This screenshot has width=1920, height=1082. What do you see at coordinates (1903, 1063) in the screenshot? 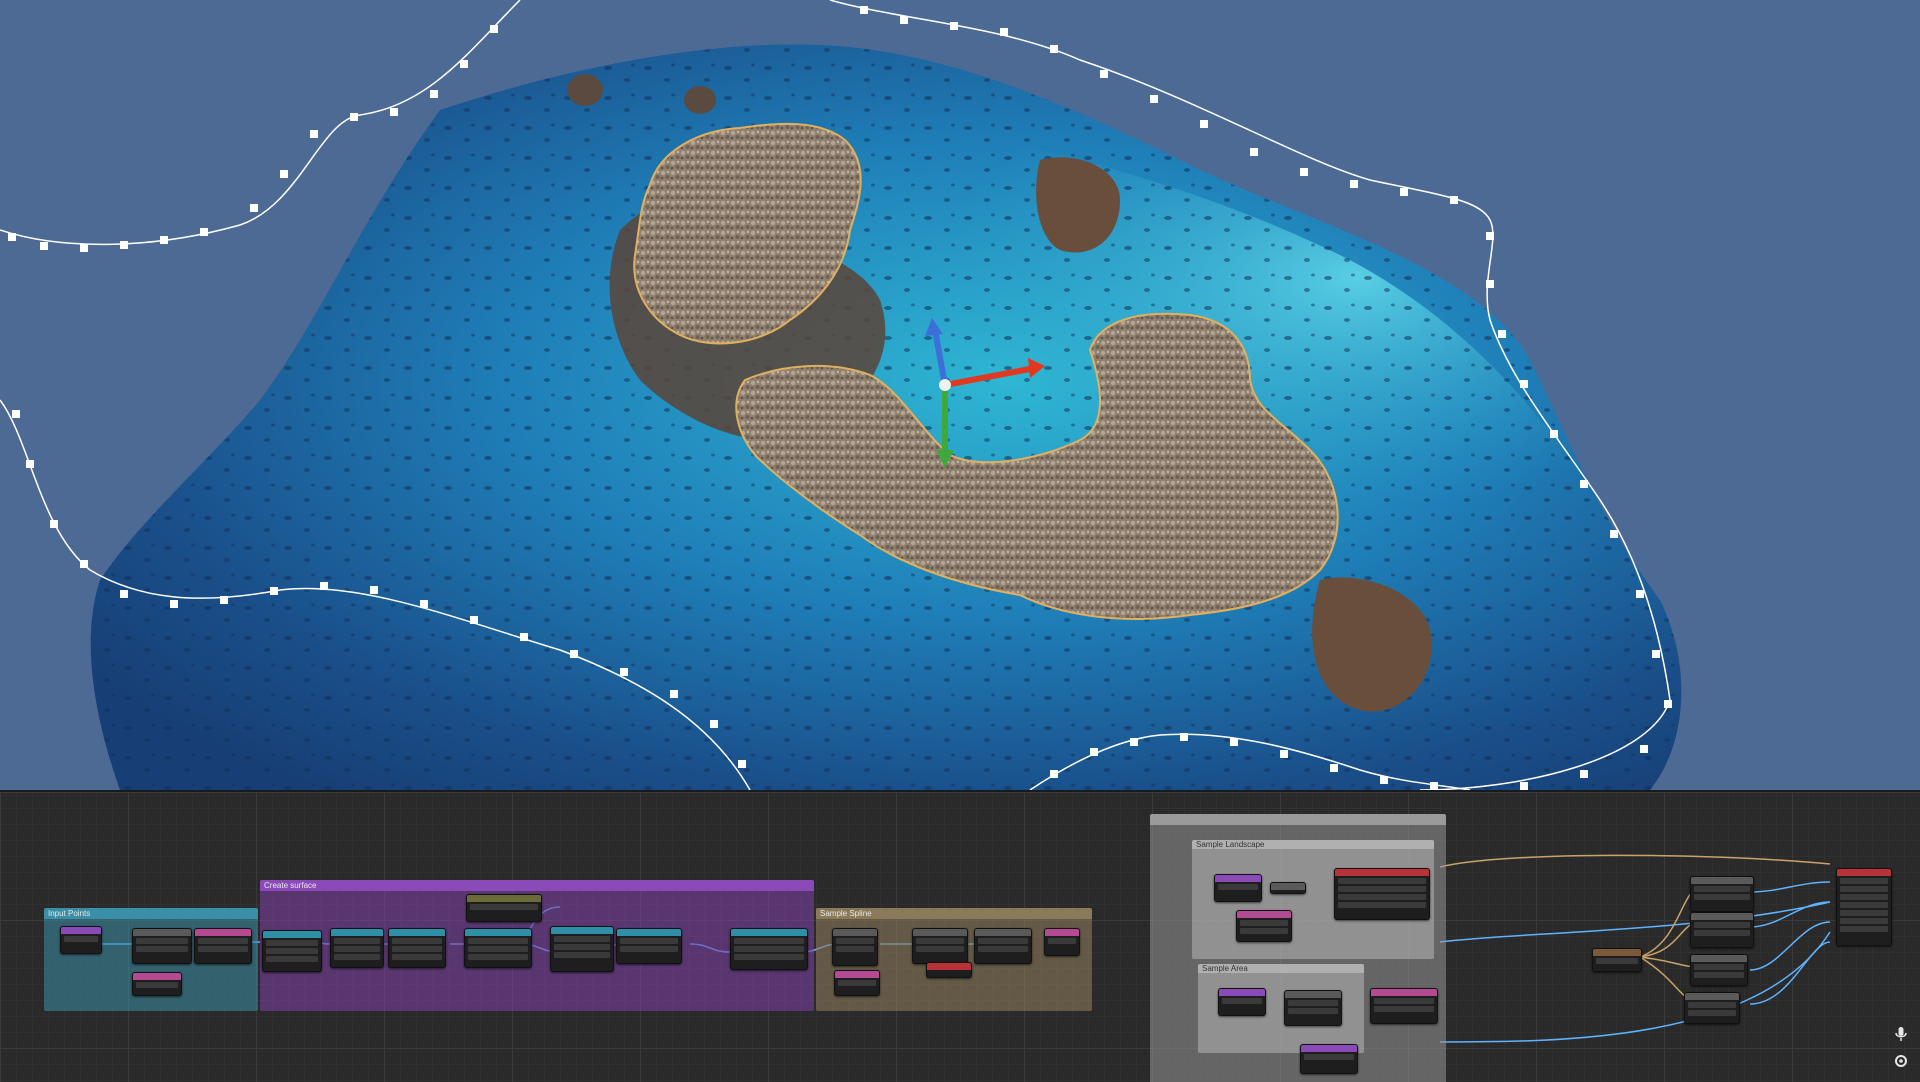
I see `gear-icon` at bounding box center [1903, 1063].